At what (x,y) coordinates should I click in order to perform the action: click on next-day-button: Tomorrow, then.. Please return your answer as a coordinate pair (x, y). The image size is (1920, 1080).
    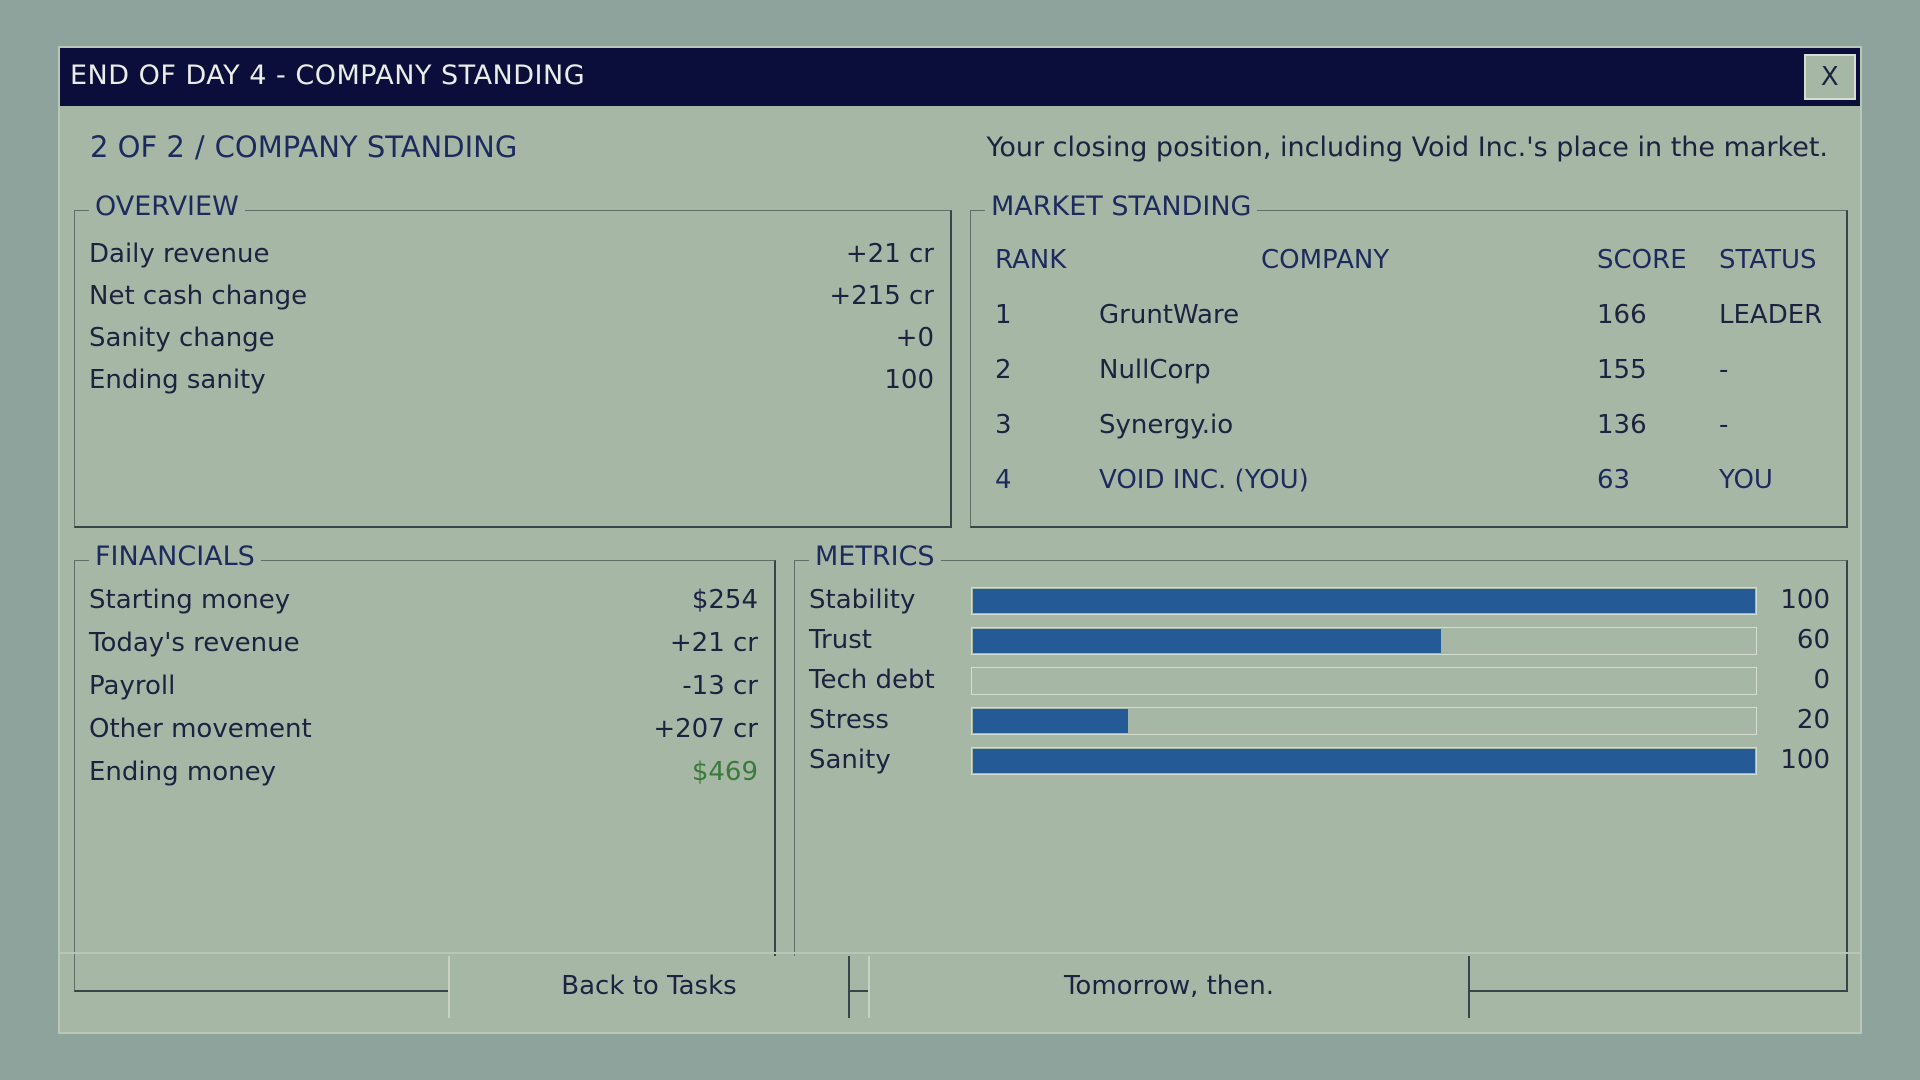
    Looking at the image, I should click on (1169, 987).